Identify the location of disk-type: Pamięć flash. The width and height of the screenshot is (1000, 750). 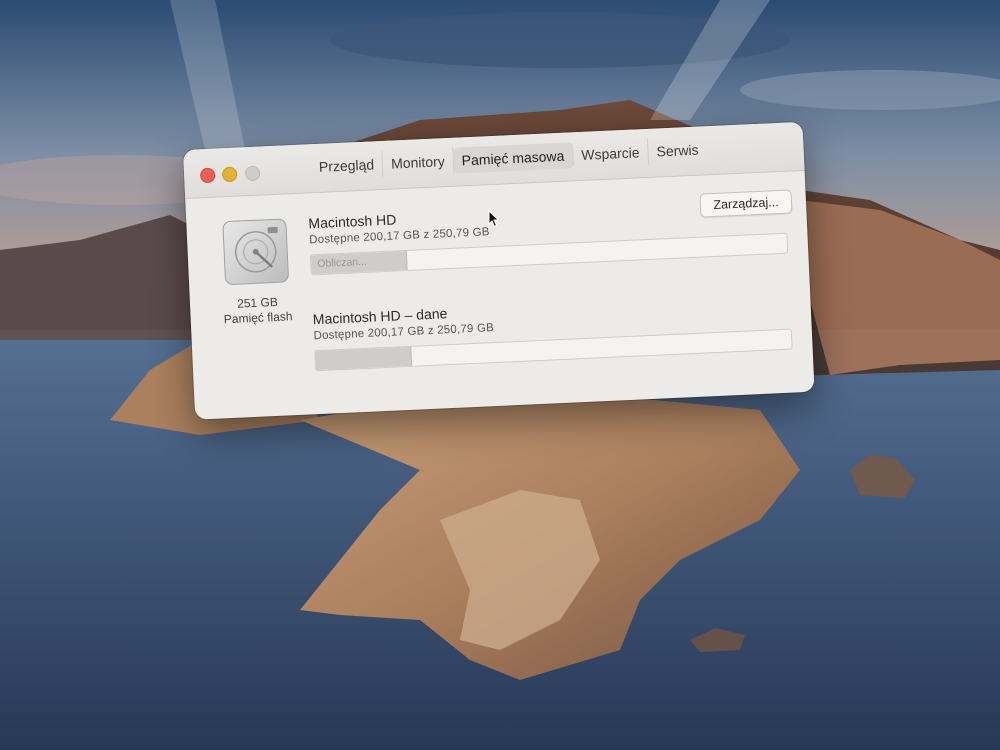
(258, 318).